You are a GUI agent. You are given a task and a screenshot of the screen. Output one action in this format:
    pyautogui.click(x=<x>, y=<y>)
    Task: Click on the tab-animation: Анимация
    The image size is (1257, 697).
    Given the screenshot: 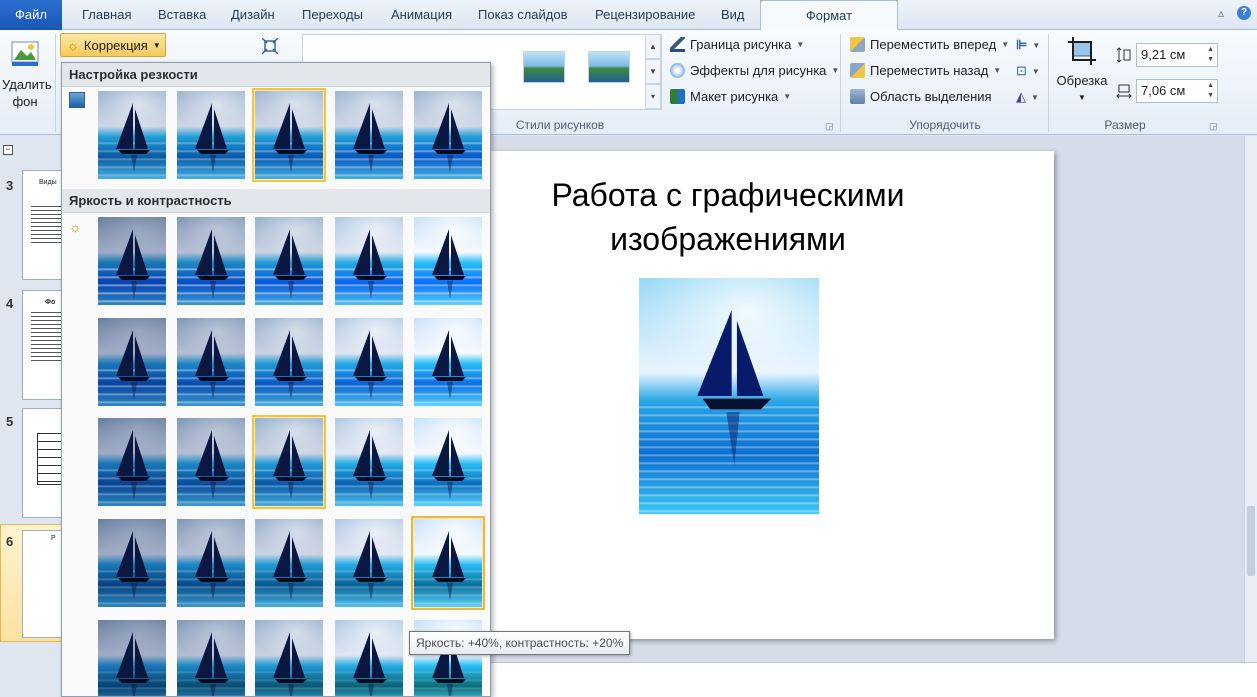 What is the action you would take?
    pyautogui.click(x=421, y=15)
    